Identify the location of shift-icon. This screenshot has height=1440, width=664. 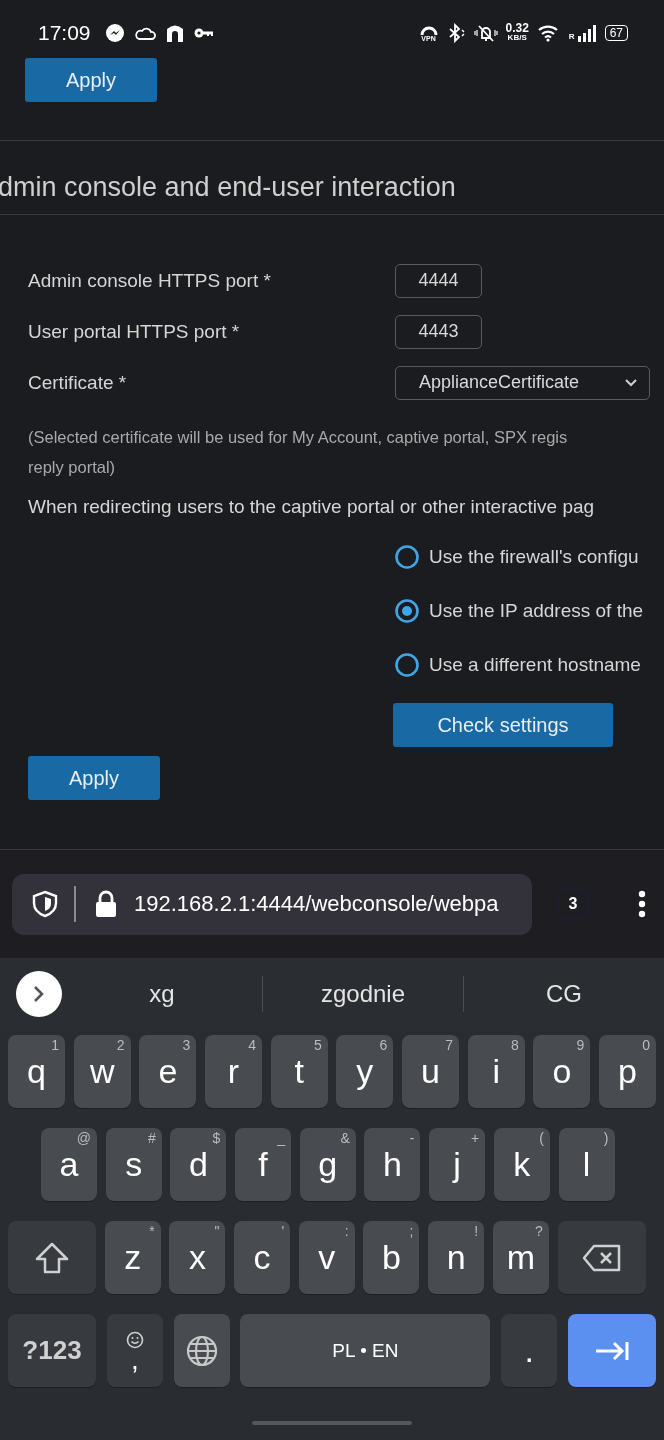
(52, 1257).